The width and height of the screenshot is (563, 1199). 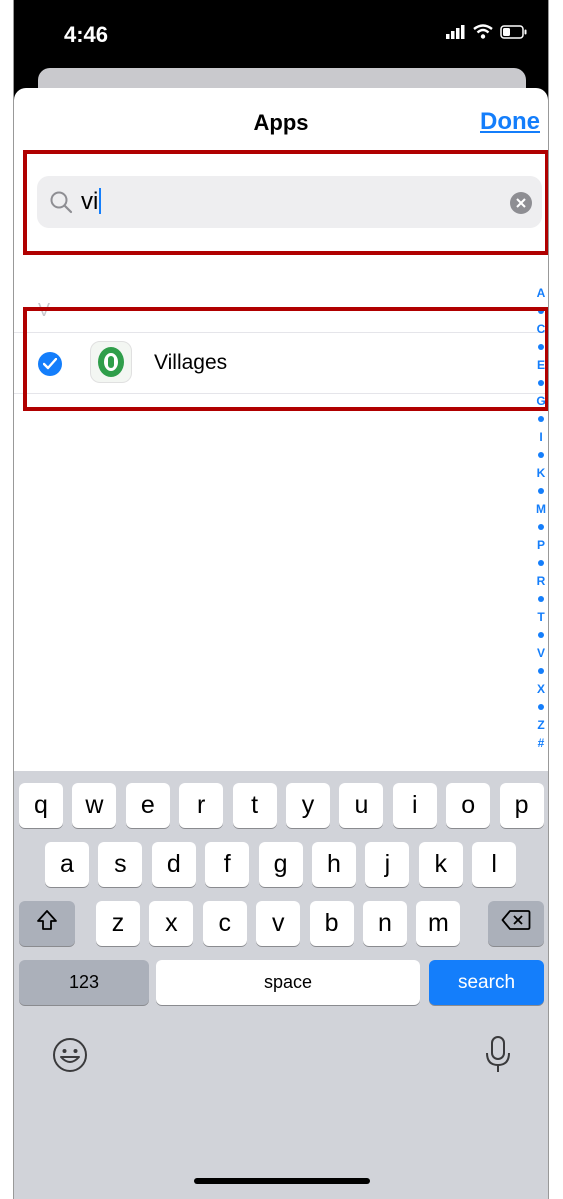 What do you see at coordinates (468, 805) in the screenshot?
I see `key-o: o` at bounding box center [468, 805].